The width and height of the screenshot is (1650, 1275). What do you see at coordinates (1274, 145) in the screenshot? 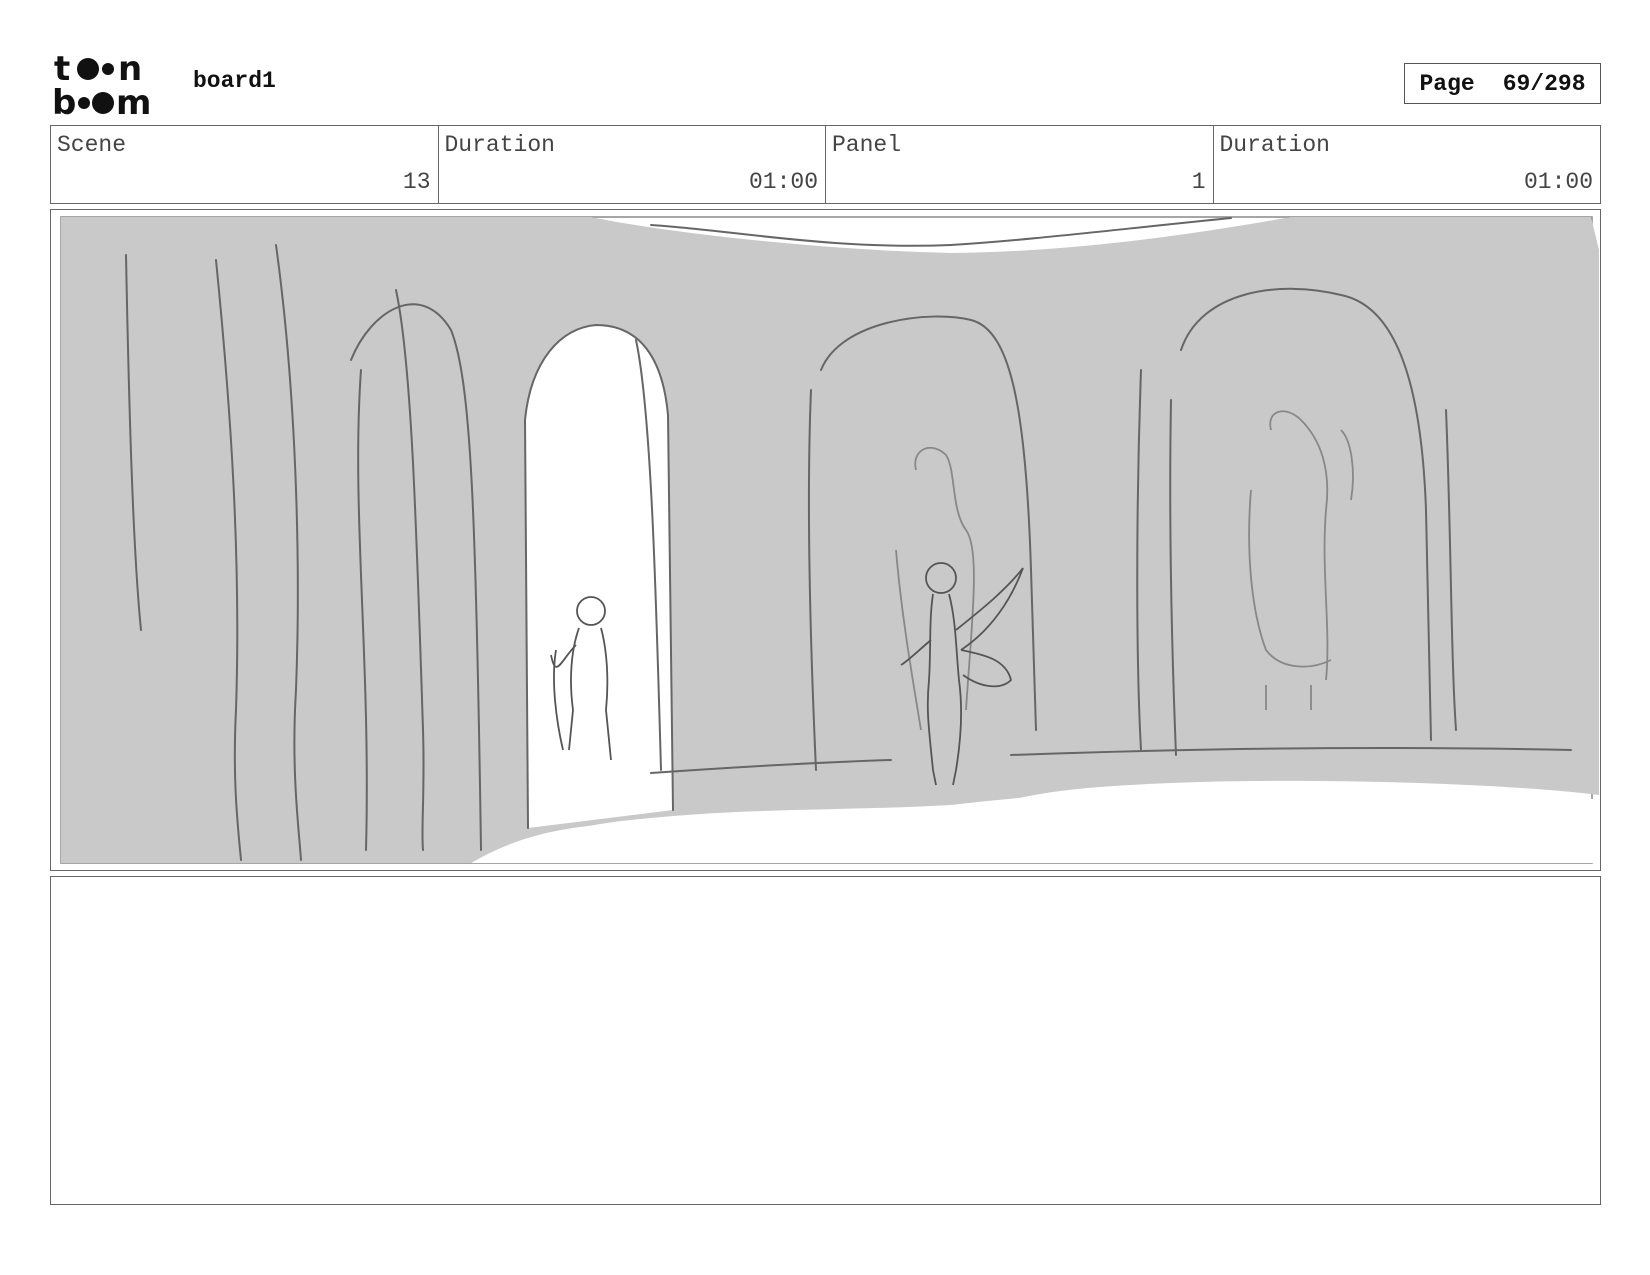
I see `panel-duration-label: Duration` at bounding box center [1274, 145].